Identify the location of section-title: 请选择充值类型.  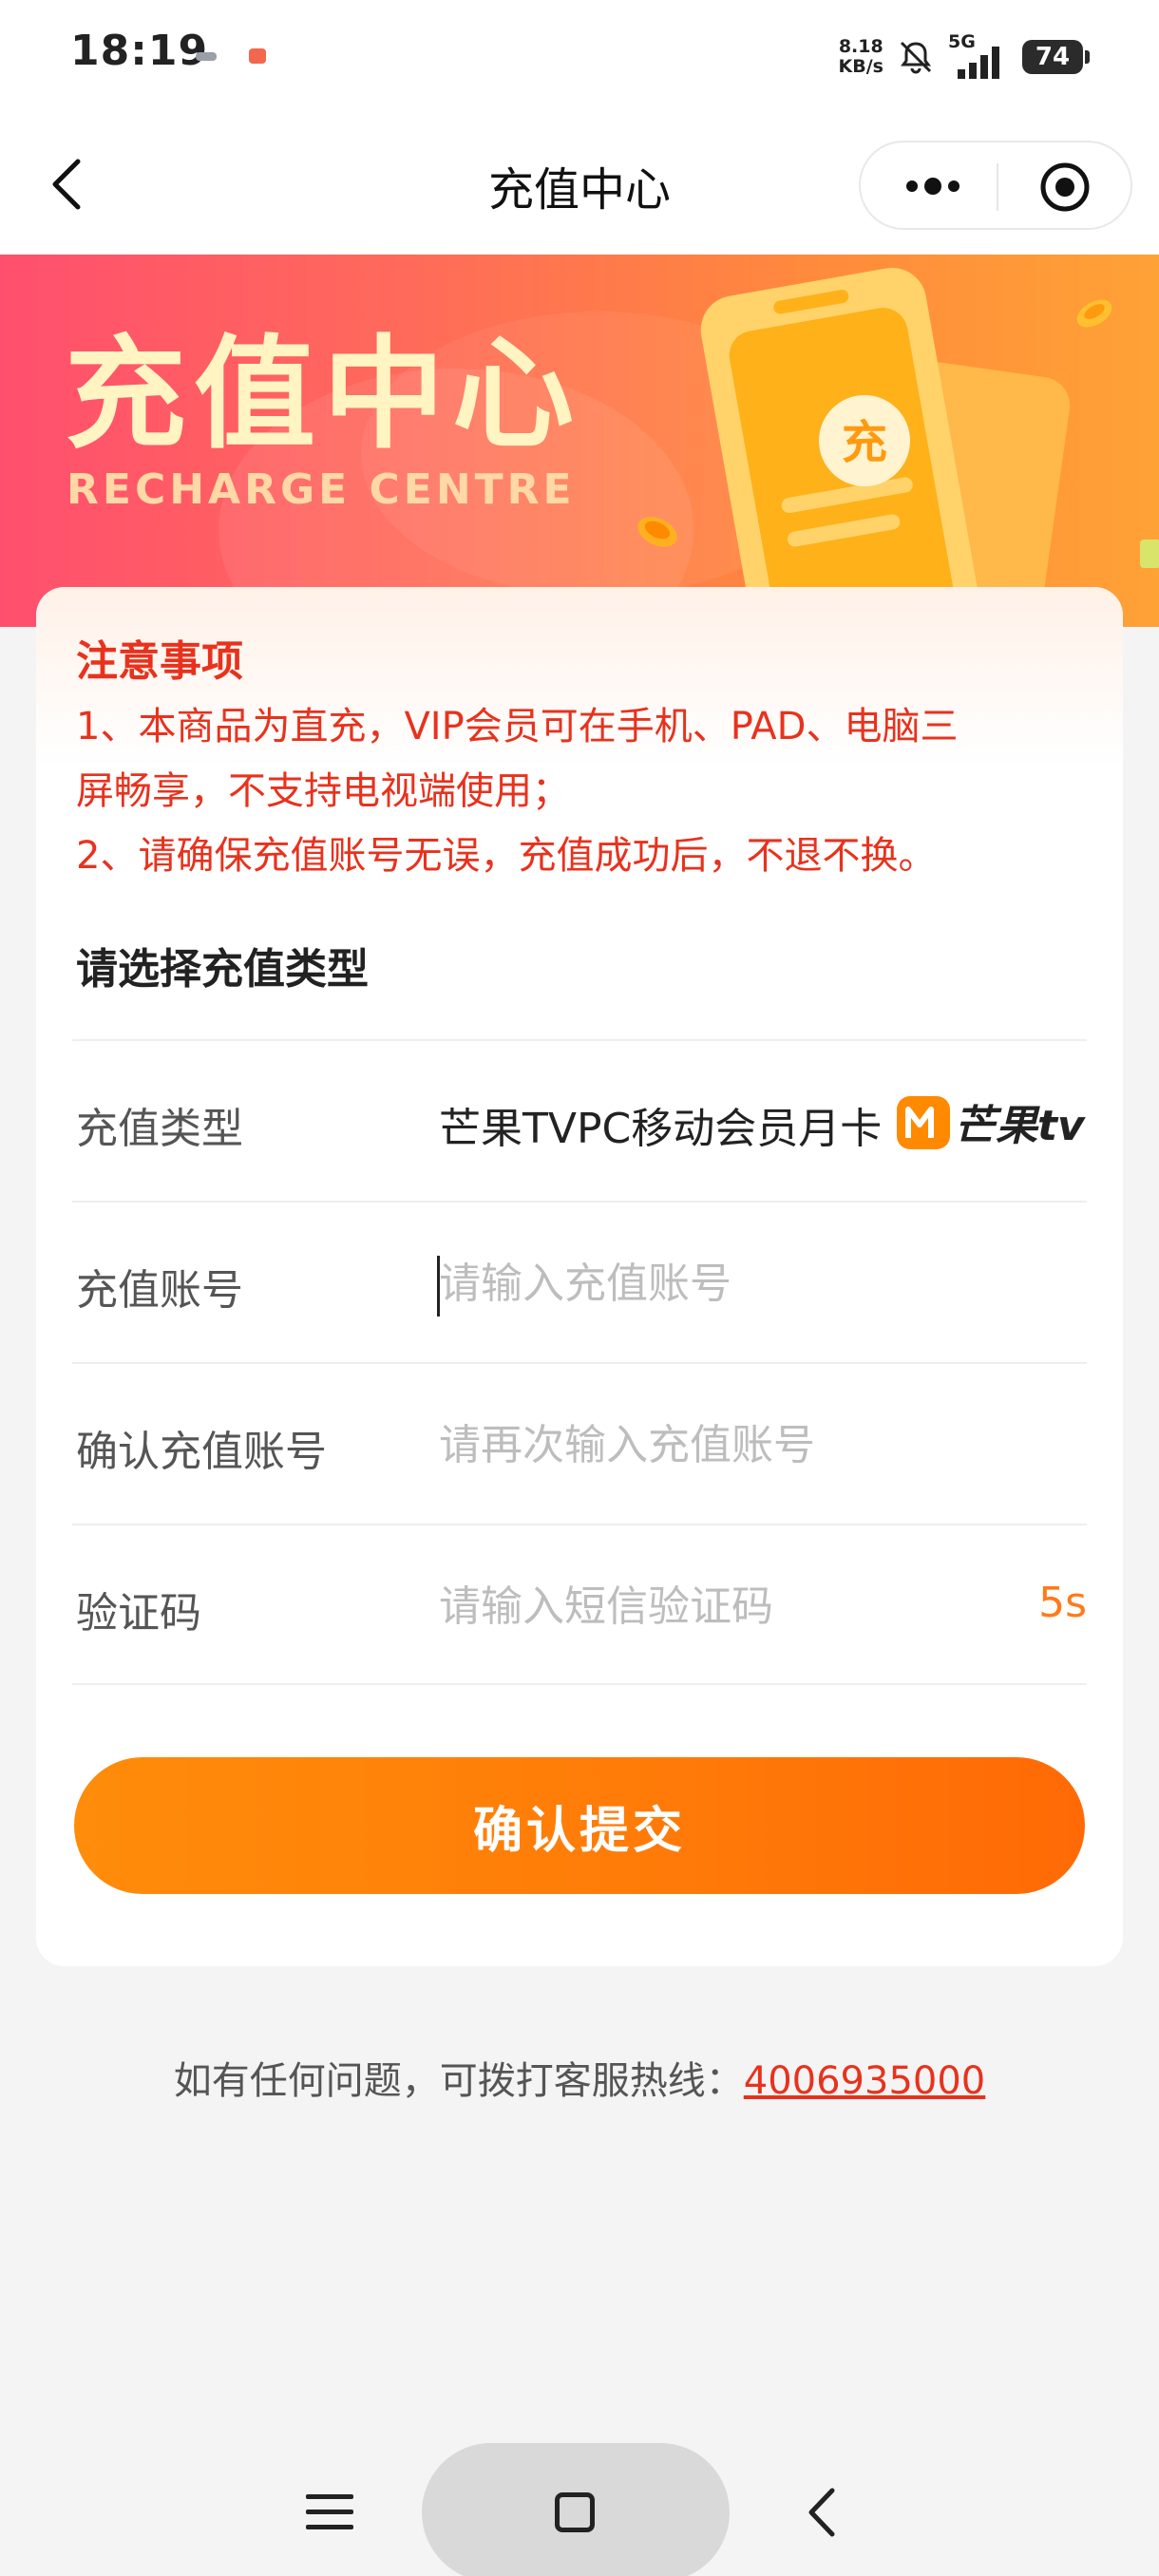
(222, 969).